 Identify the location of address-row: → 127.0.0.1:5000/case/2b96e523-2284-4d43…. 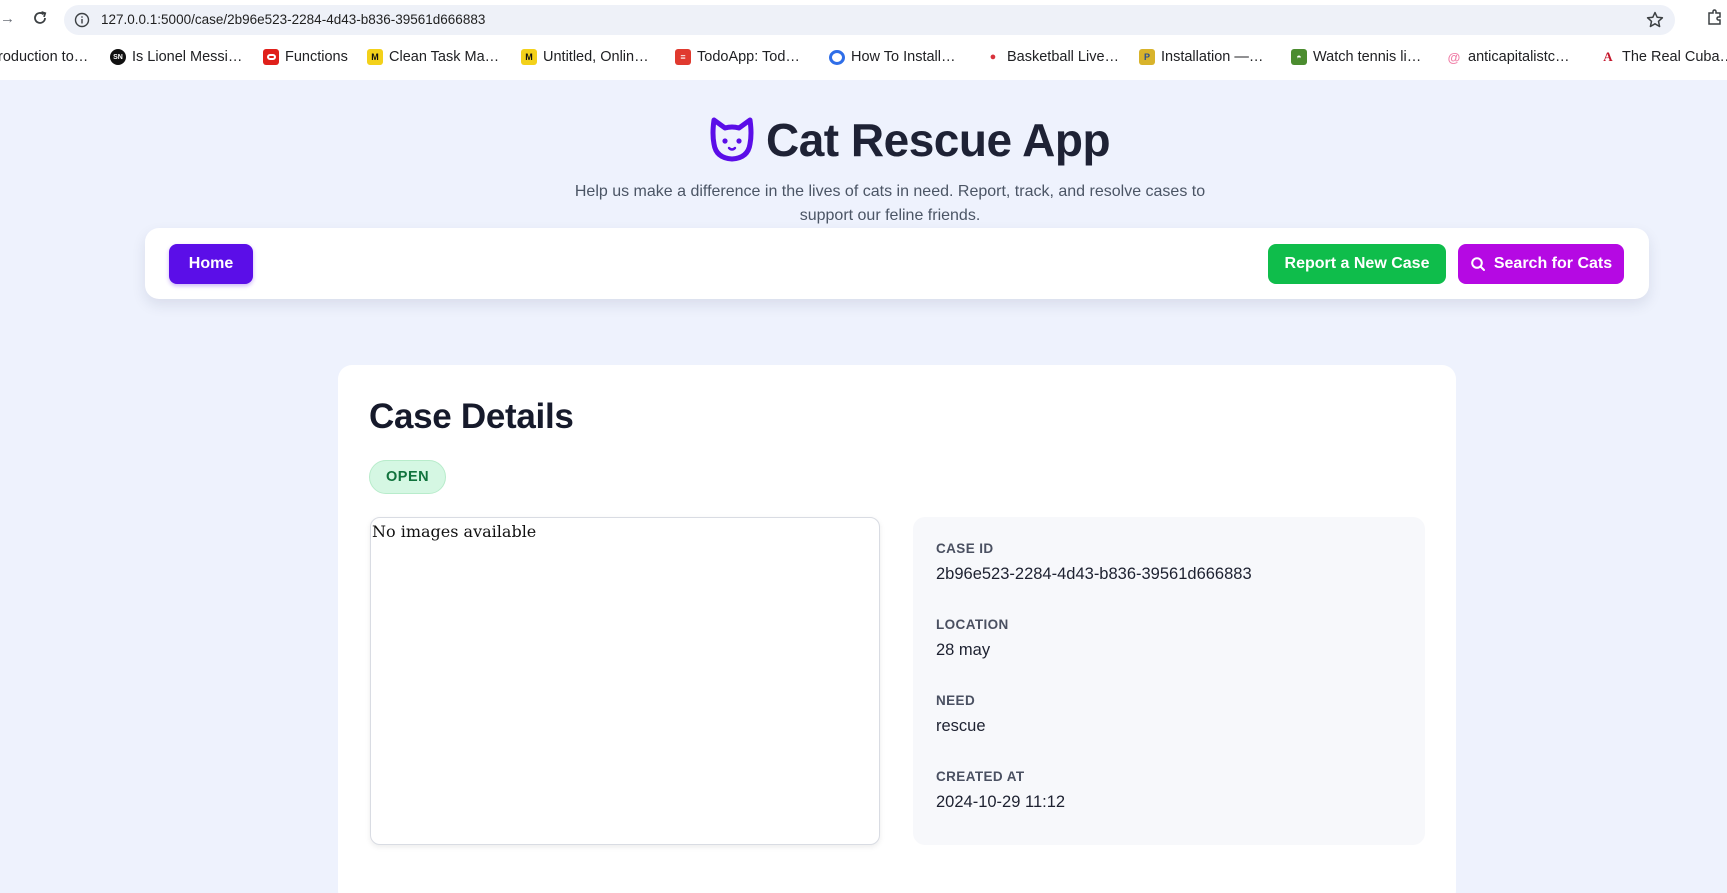
(863, 20).